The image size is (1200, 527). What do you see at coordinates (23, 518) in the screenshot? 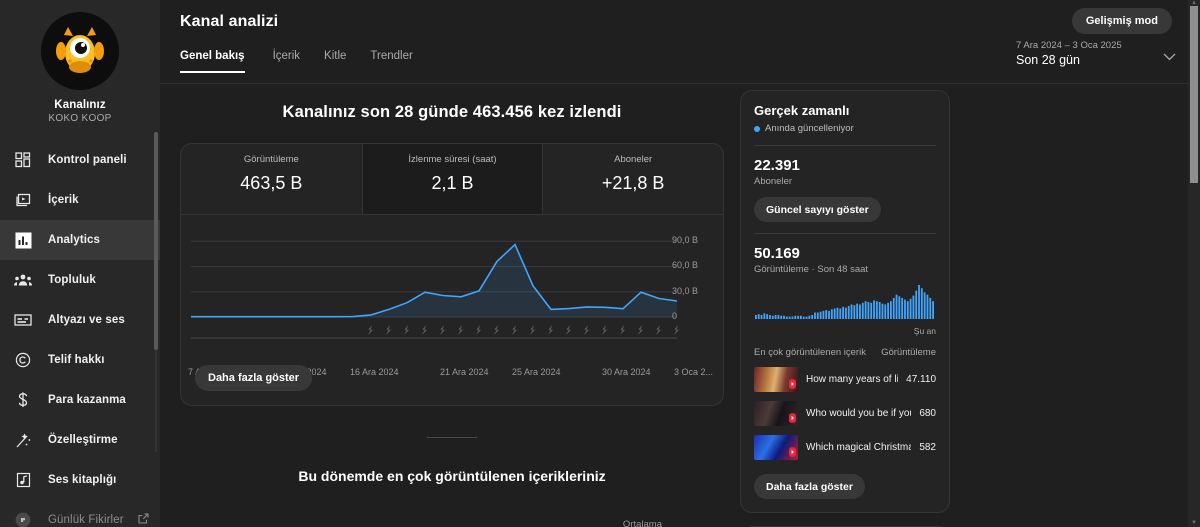
I see `extension-puzzle-icon` at bounding box center [23, 518].